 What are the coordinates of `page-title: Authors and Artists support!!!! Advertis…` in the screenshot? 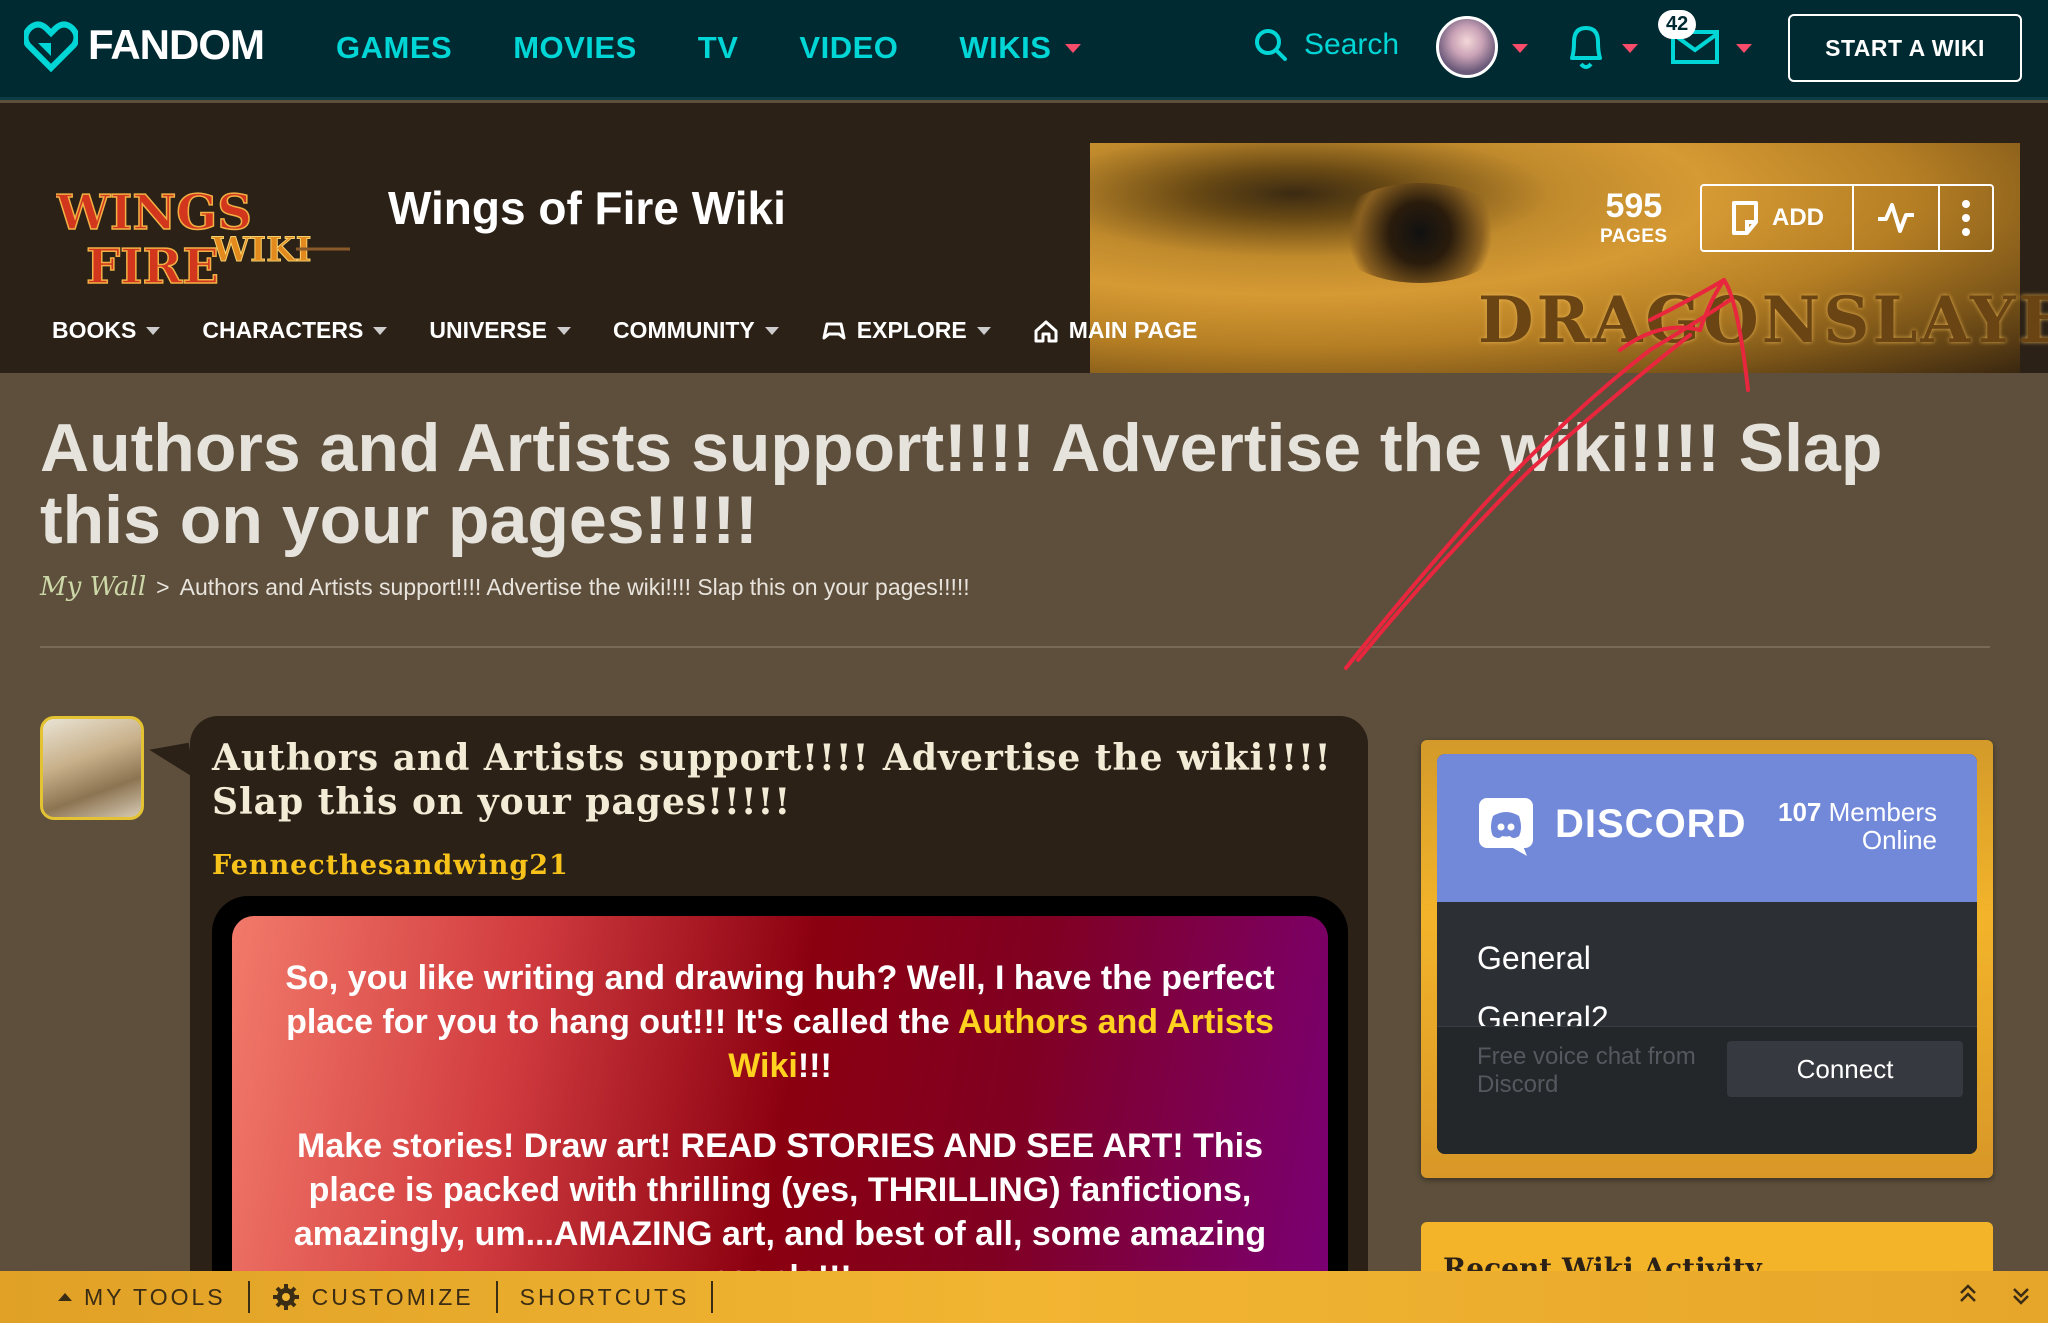 It's located at (961, 484).